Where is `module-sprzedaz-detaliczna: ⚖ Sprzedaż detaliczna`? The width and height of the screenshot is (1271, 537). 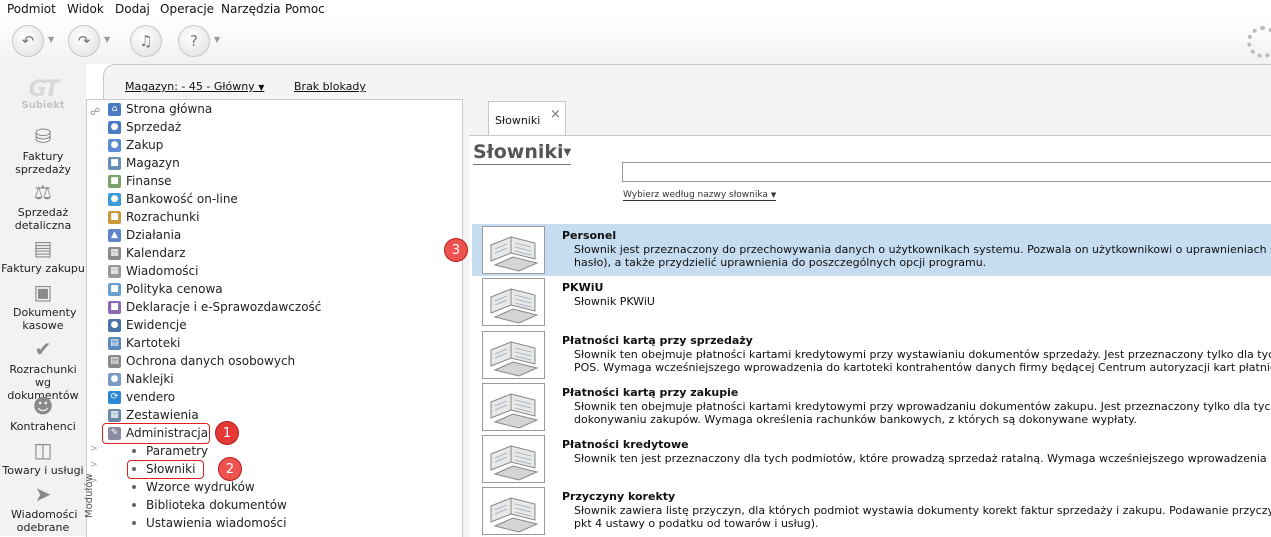 module-sprzedaz-detaliczna: ⚖ Sprzedaż detaliczna is located at coordinates (43, 206).